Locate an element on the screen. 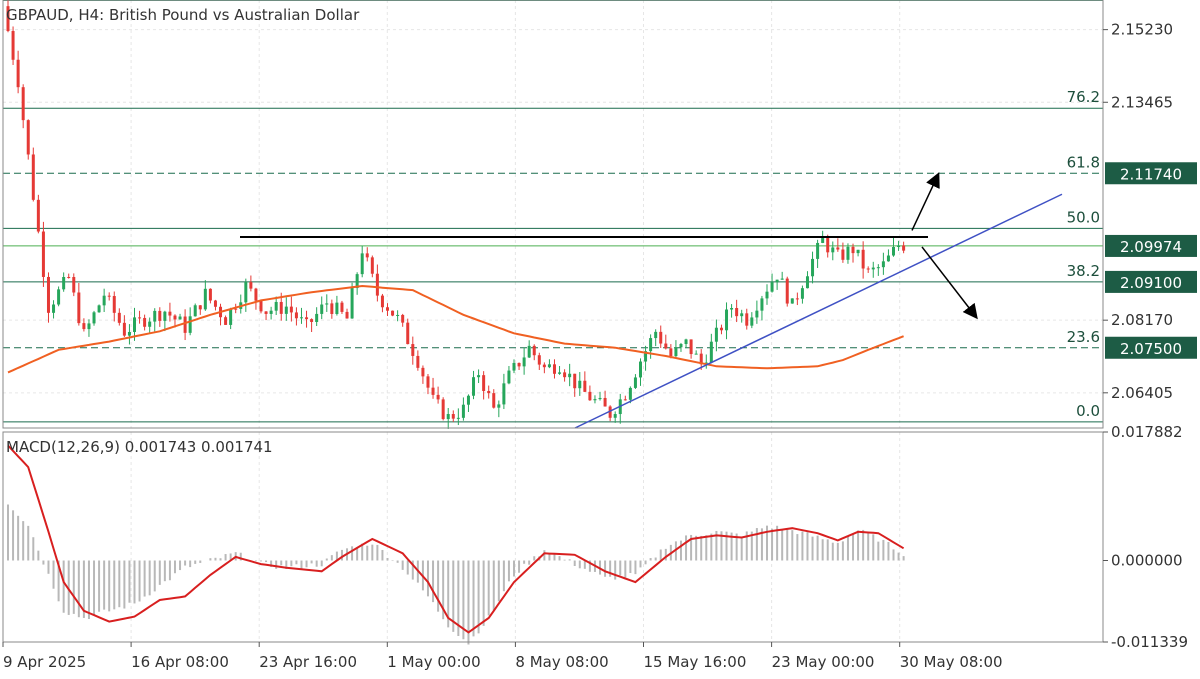 This screenshot has width=1200, height=679. price-label: 2.09974 is located at coordinates (1151, 247).